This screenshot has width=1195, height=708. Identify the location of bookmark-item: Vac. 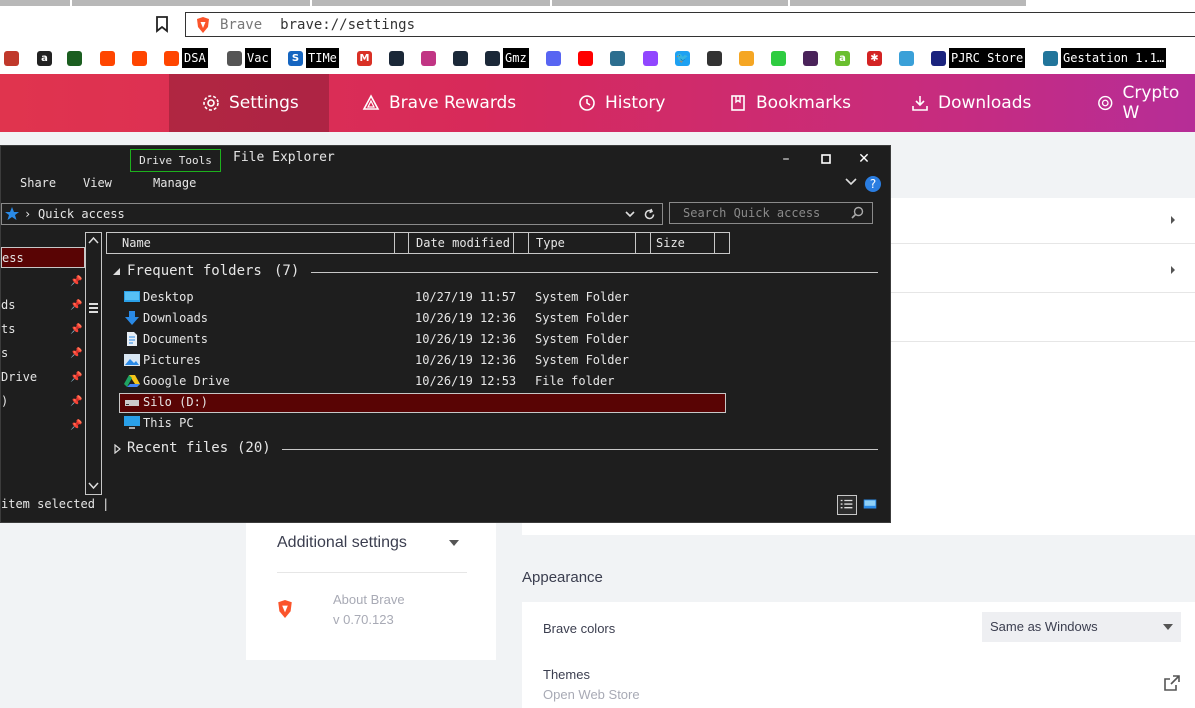
(249, 58).